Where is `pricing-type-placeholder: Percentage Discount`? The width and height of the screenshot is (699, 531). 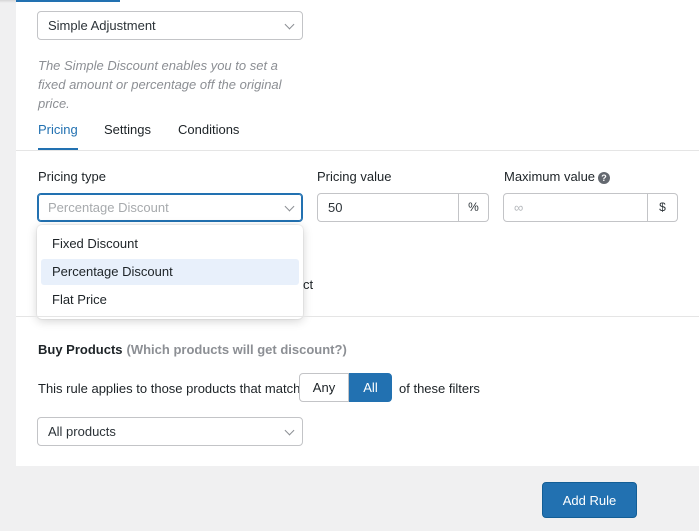 pricing-type-placeholder: Percentage Discount is located at coordinates (108, 207).